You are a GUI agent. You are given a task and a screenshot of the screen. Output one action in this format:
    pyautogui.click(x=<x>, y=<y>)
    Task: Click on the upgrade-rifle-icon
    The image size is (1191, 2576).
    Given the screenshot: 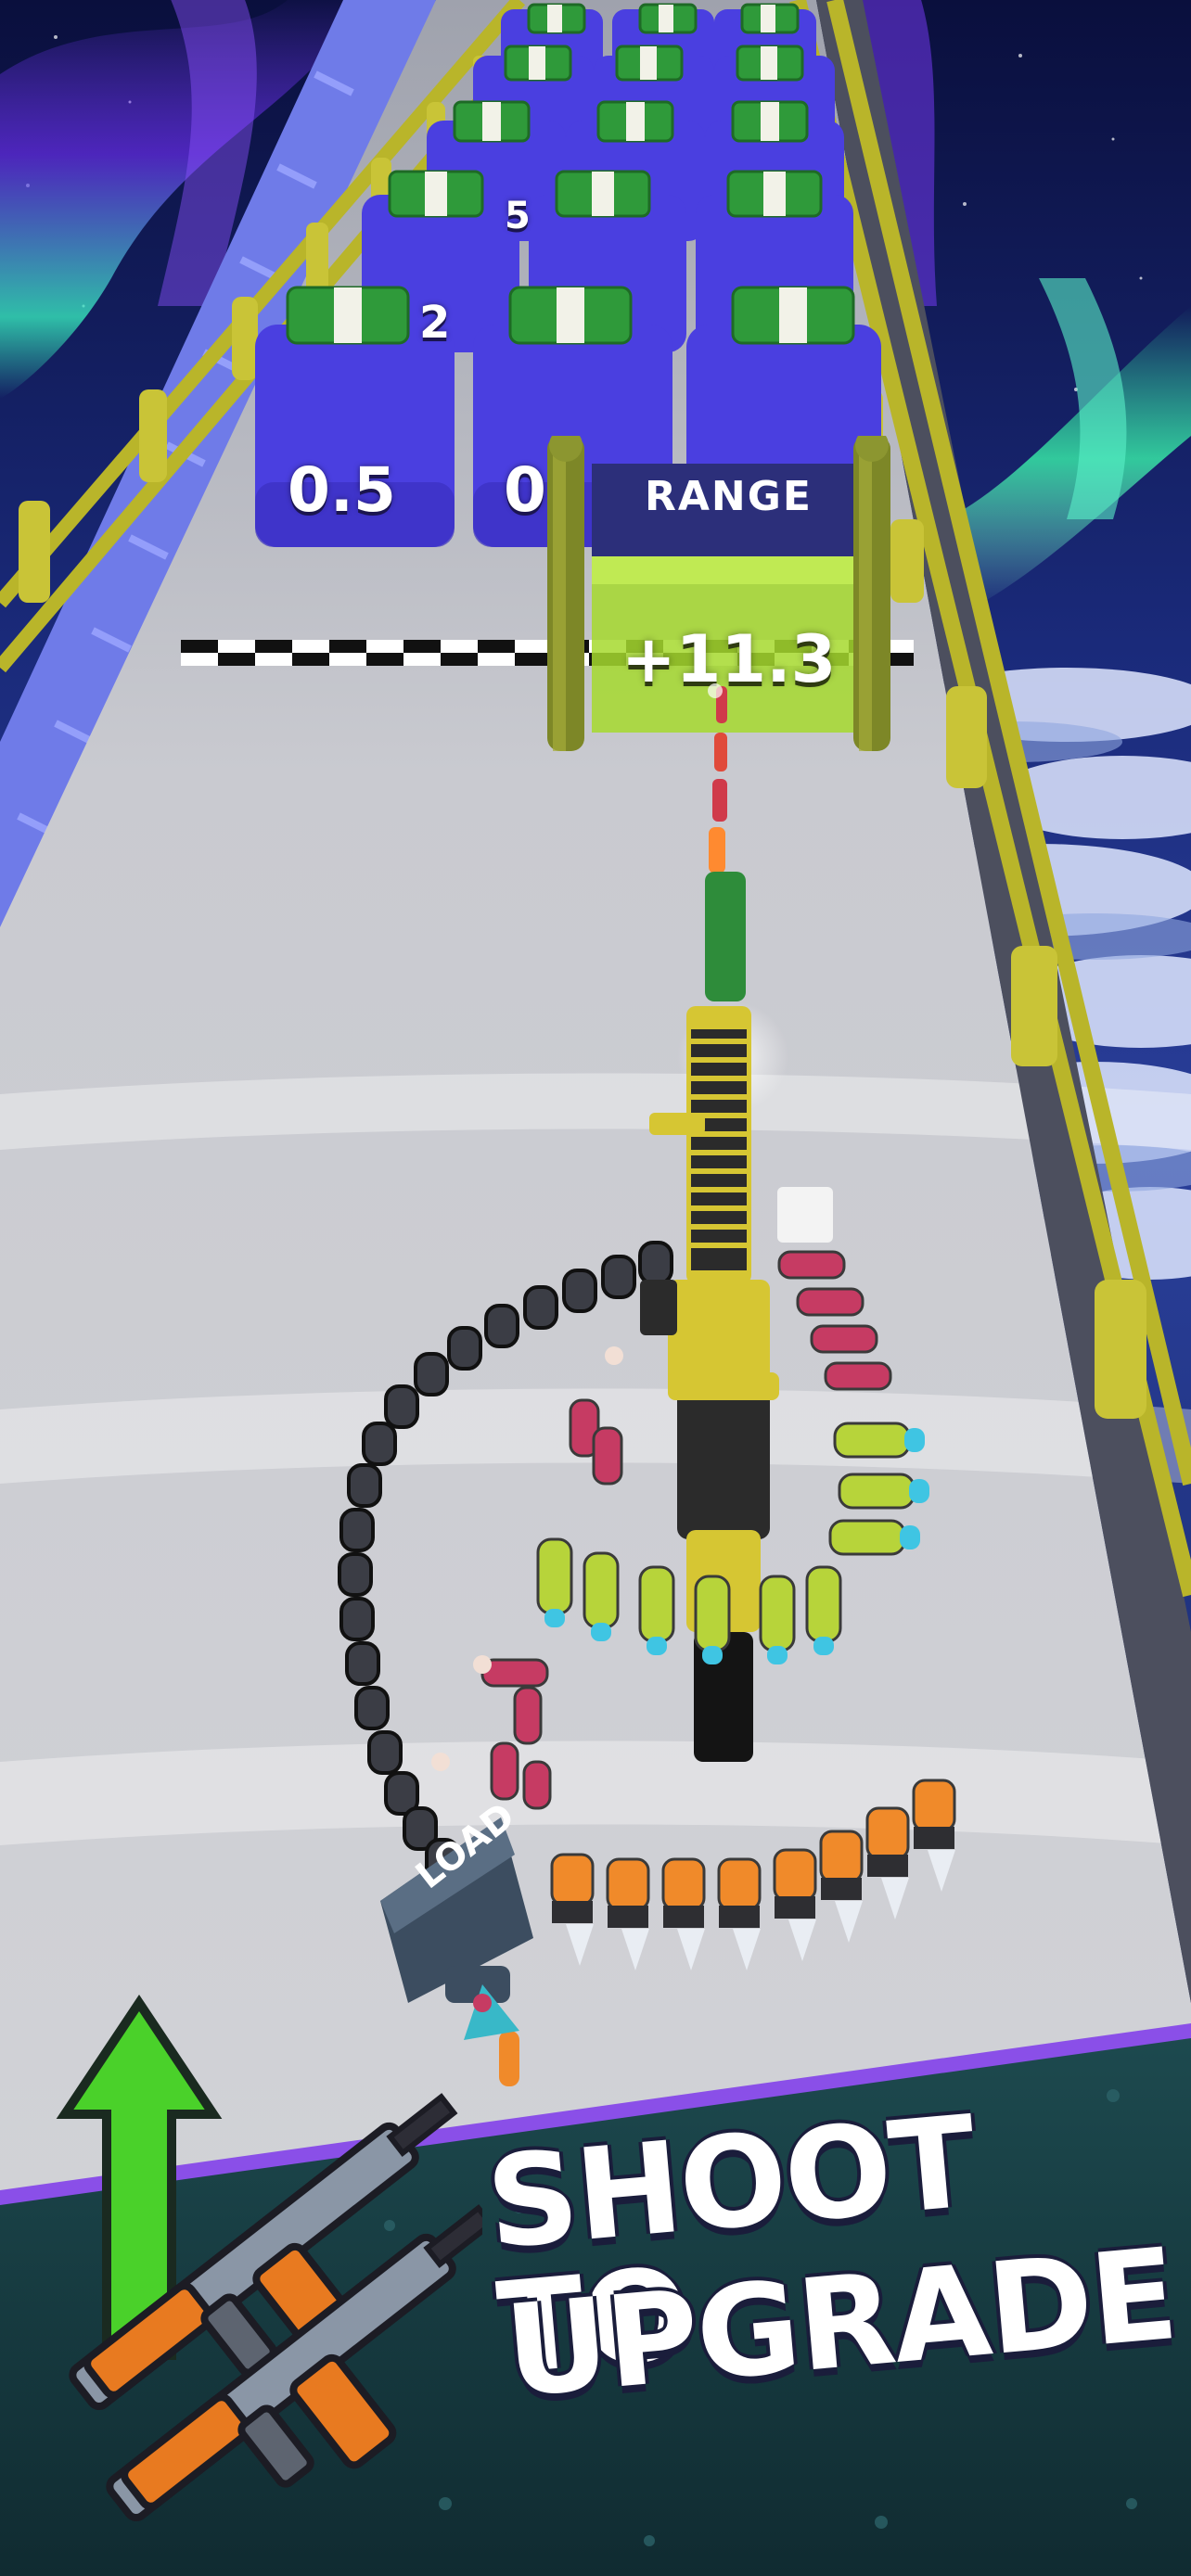 What is the action you would take?
    pyautogui.click(x=269, y=2258)
    